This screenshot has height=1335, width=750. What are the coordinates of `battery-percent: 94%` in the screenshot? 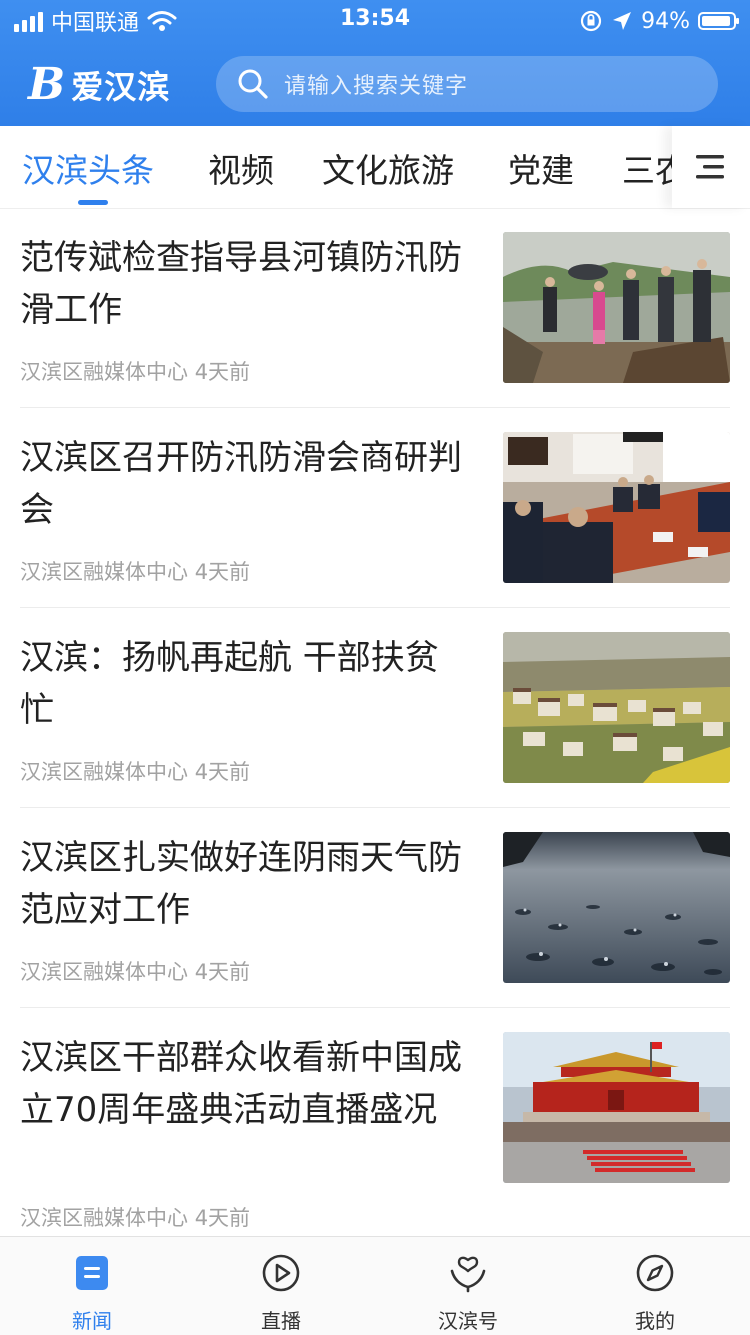 It's located at (665, 21).